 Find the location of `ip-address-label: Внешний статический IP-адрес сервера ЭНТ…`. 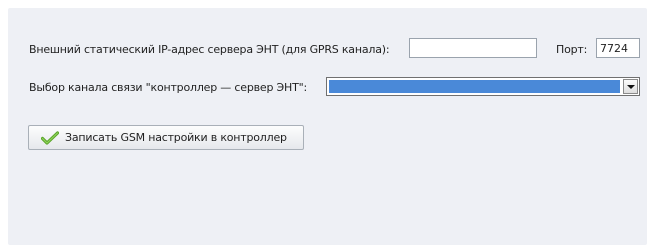

ip-address-label: Внешний статический IP-адрес сервера ЭНТ… is located at coordinates (209, 49).